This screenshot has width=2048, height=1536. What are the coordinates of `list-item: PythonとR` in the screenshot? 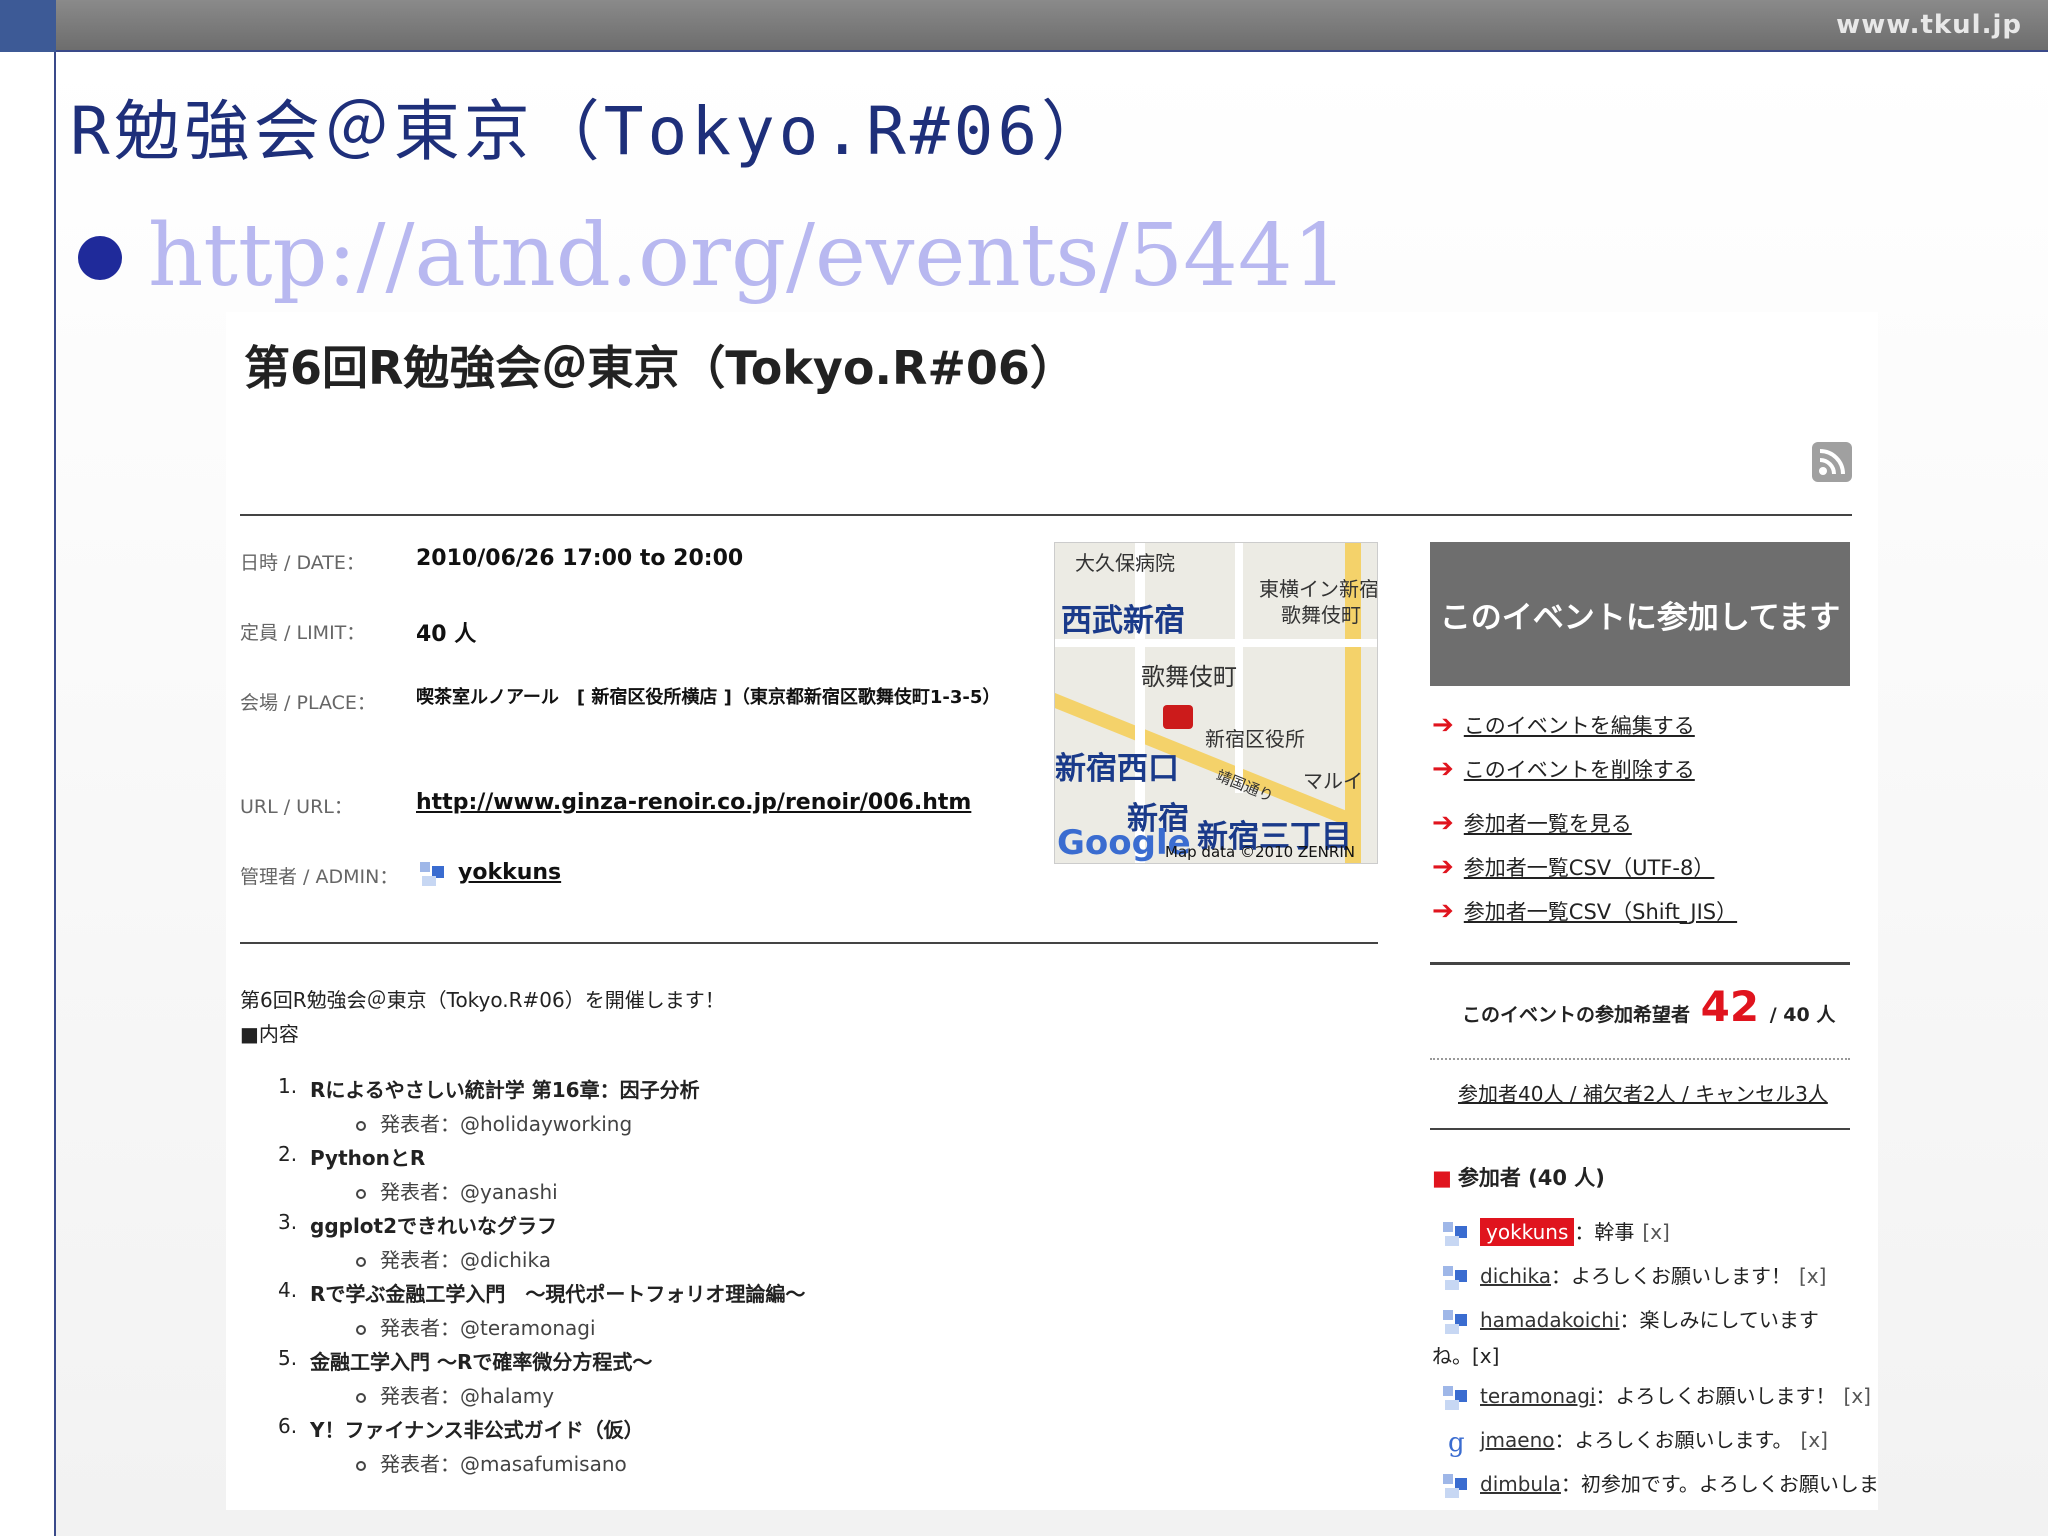 It's located at (368, 1158).